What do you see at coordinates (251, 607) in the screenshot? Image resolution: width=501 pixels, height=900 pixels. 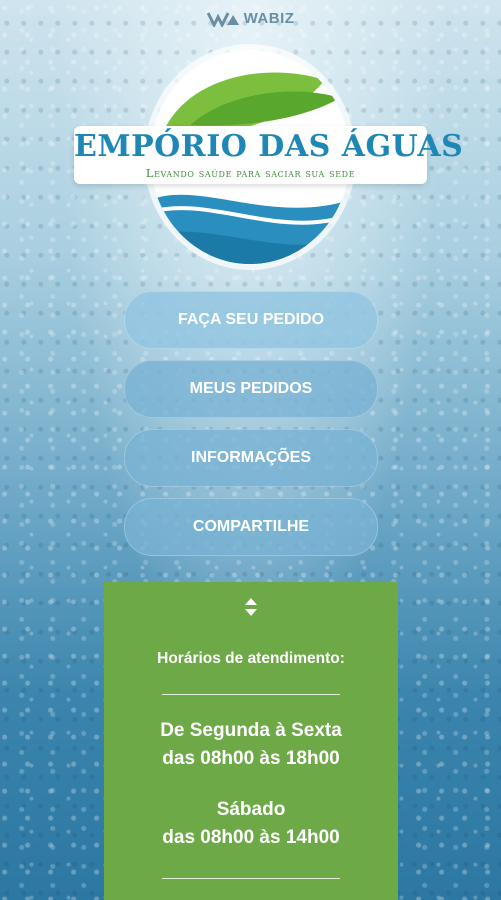 I see `up-down-arrows-icon` at bounding box center [251, 607].